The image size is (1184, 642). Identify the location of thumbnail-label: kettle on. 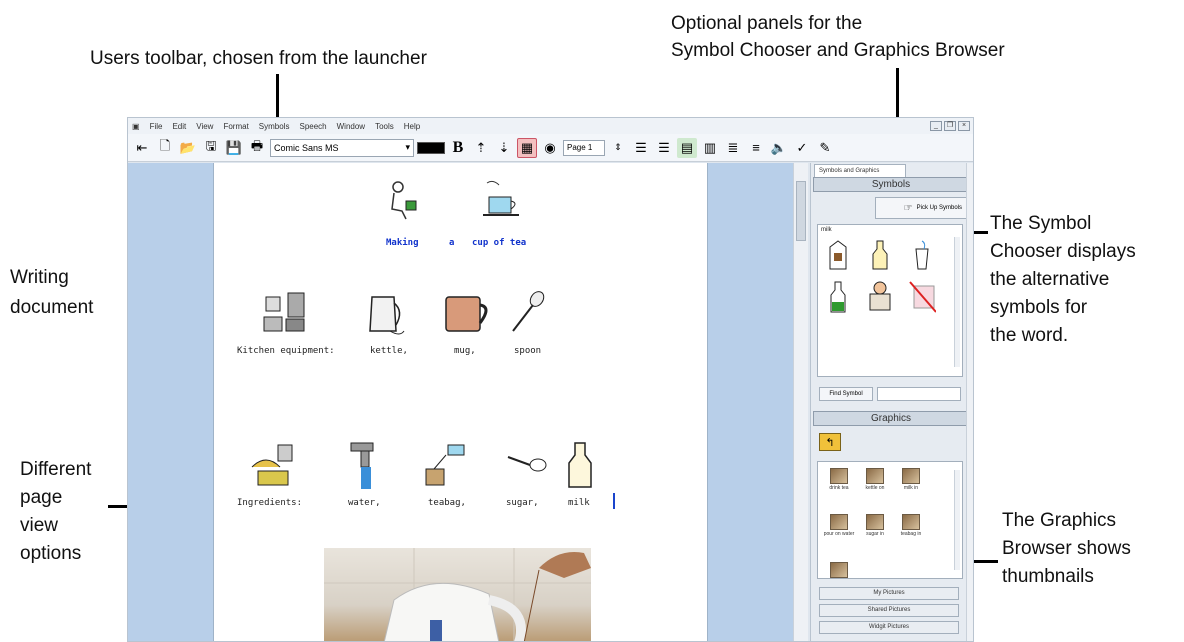
(875, 488).